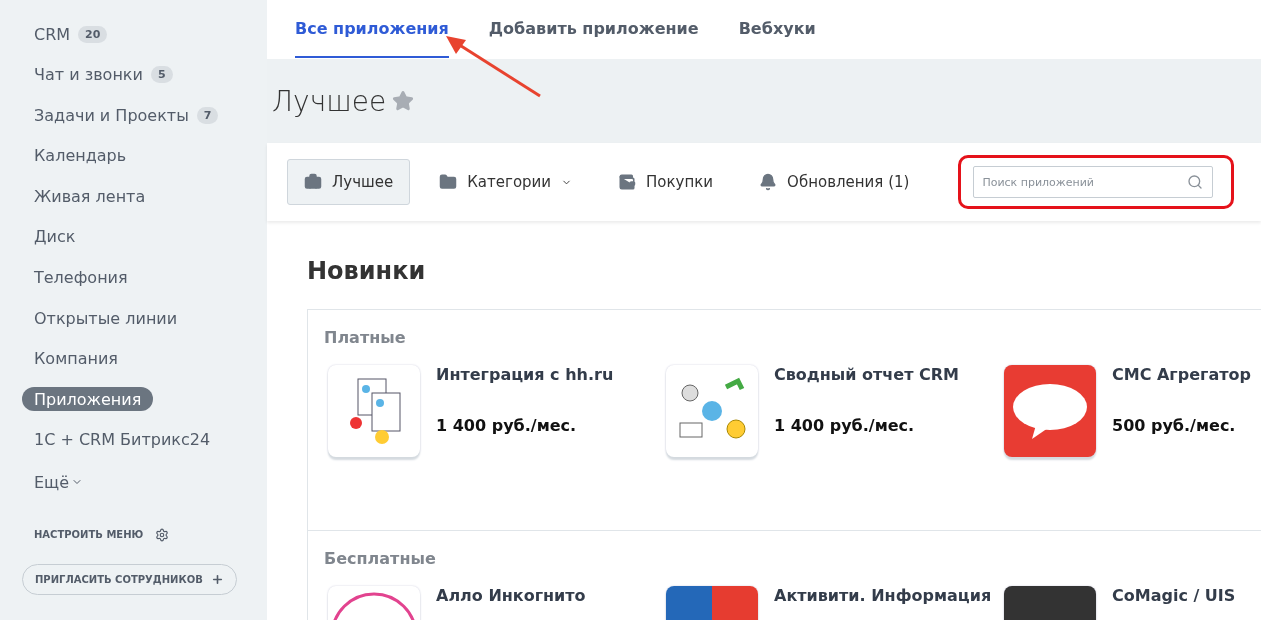 The width and height of the screenshot is (1261, 620). What do you see at coordinates (448, 182) in the screenshot?
I see `folder-icon` at bounding box center [448, 182].